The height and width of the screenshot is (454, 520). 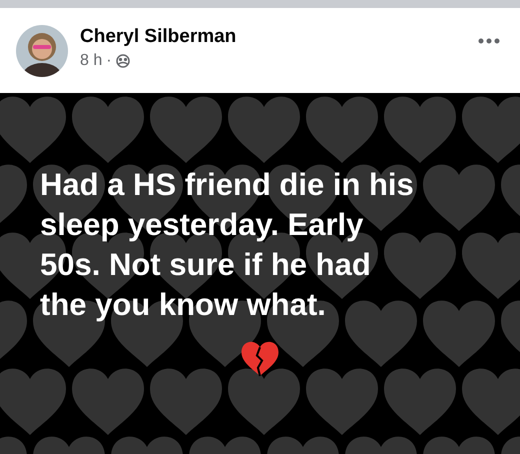 What do you see at coordinates (42, 50) in the screenshot?
I see `avatar` at bounding box center [42, 50].